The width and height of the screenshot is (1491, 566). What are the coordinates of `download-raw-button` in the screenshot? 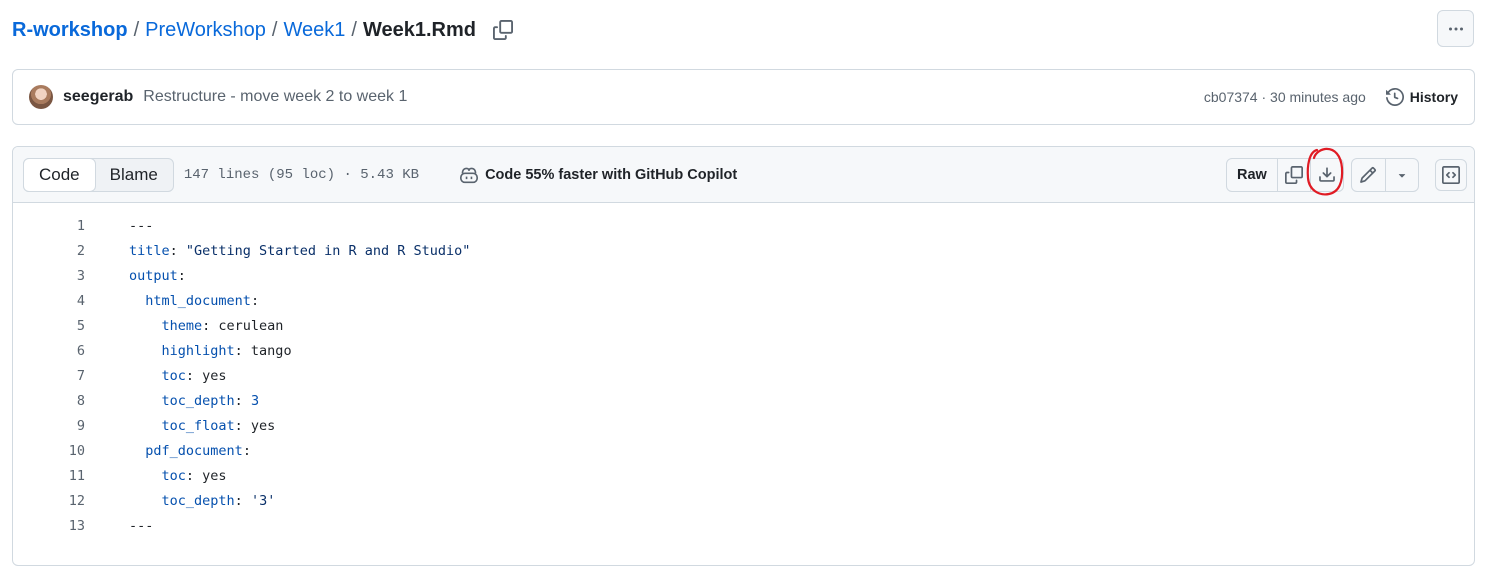 It's located at (1326, 175).